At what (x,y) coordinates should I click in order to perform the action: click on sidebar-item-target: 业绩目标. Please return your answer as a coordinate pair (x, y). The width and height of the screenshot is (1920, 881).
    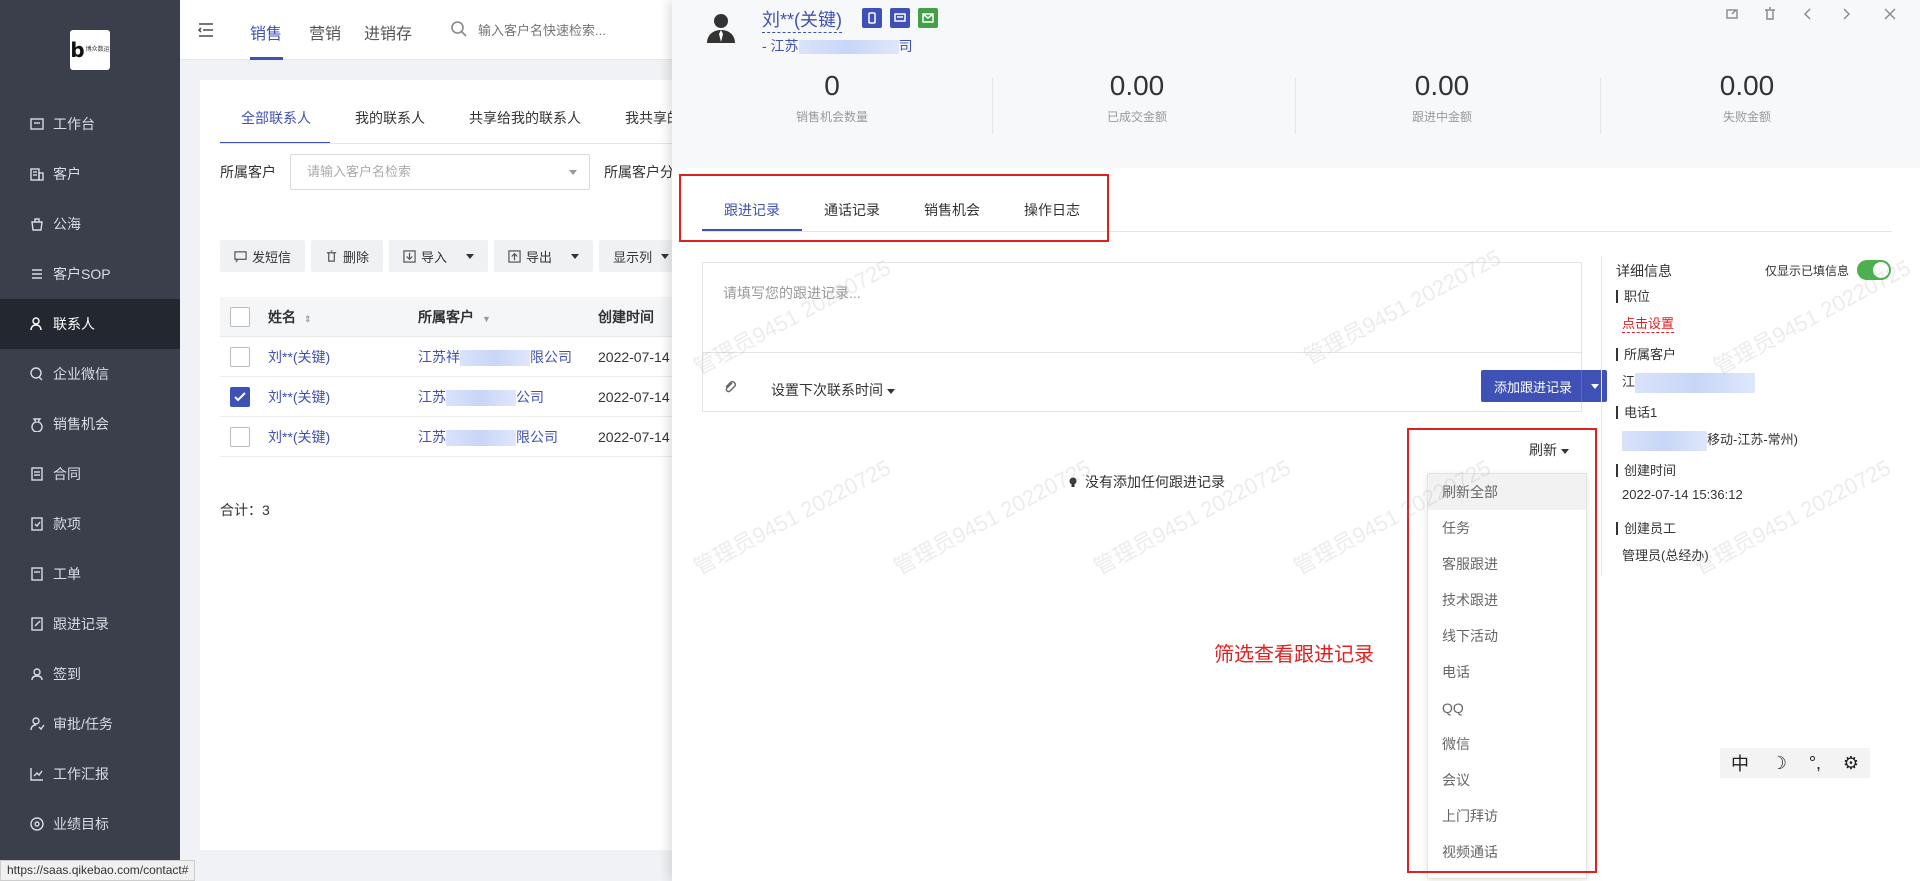
    Looking at the image, I should click on (90, 824).